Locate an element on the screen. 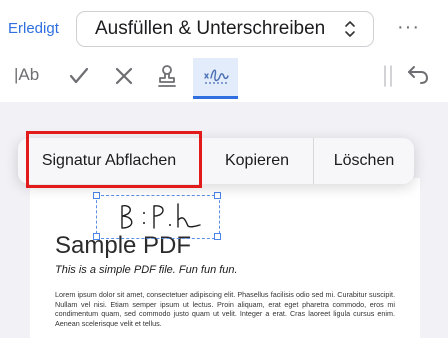  more-options-button: ··· is located at coordinates (408, 27).